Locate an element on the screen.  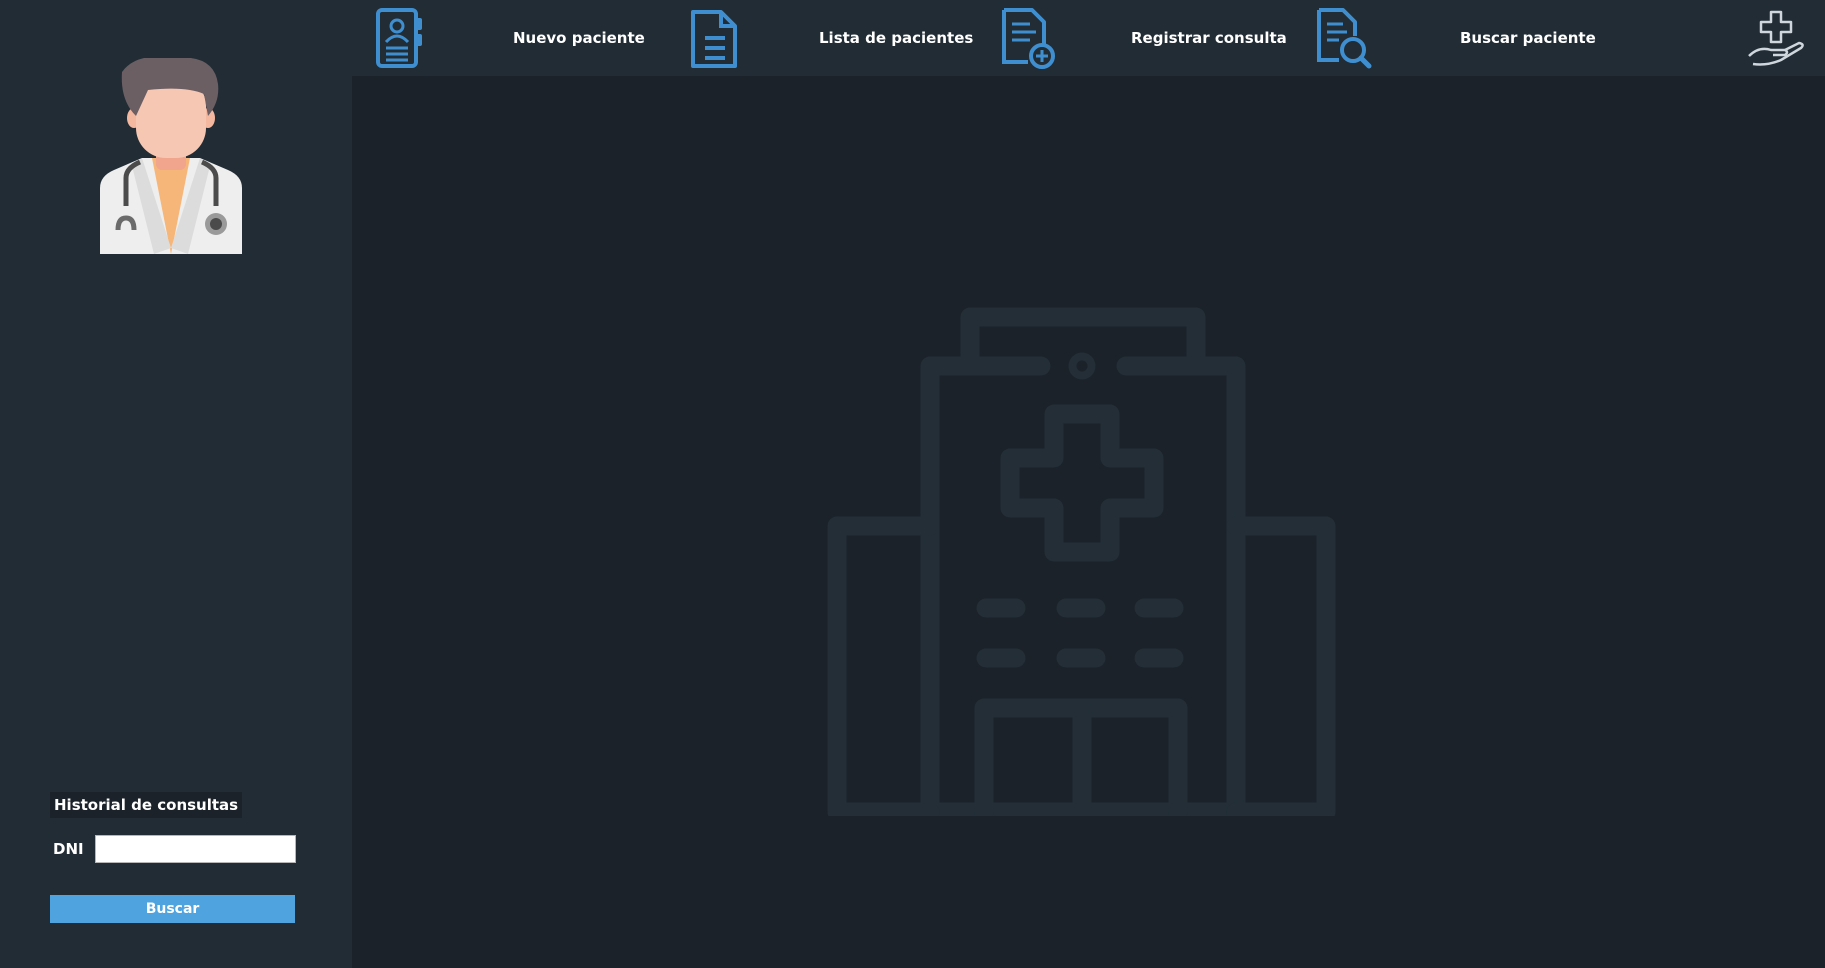
dni-label: DNI is located at coordinates (68, 849).